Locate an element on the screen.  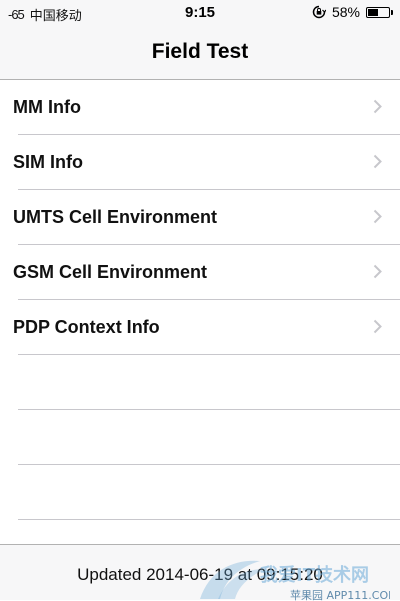
battery-percent: 58% is located at coordinates (345, 12).